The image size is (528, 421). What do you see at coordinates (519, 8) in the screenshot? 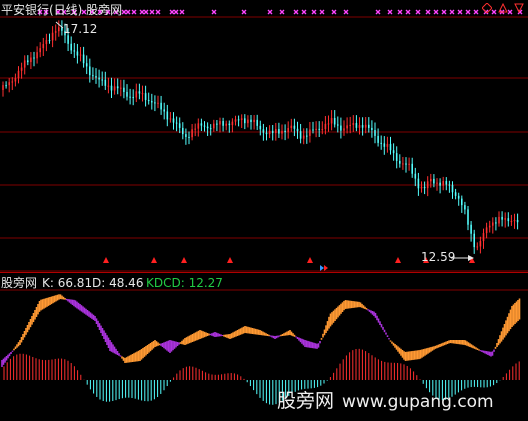
I see `down-triangle-icon` at bounding box center [519, 8].